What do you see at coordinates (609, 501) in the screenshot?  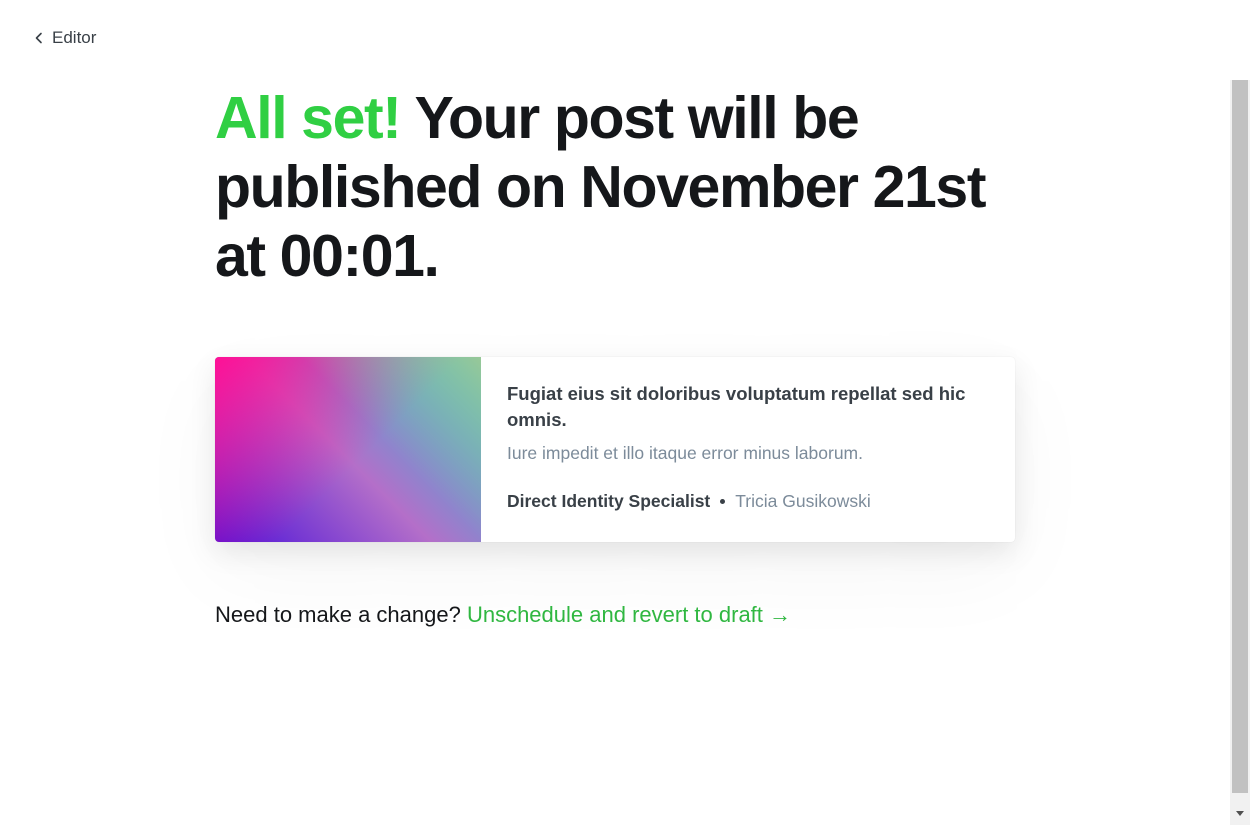 I see `site-name: Direct Identity Specialist` at bounding box center [609, 501].